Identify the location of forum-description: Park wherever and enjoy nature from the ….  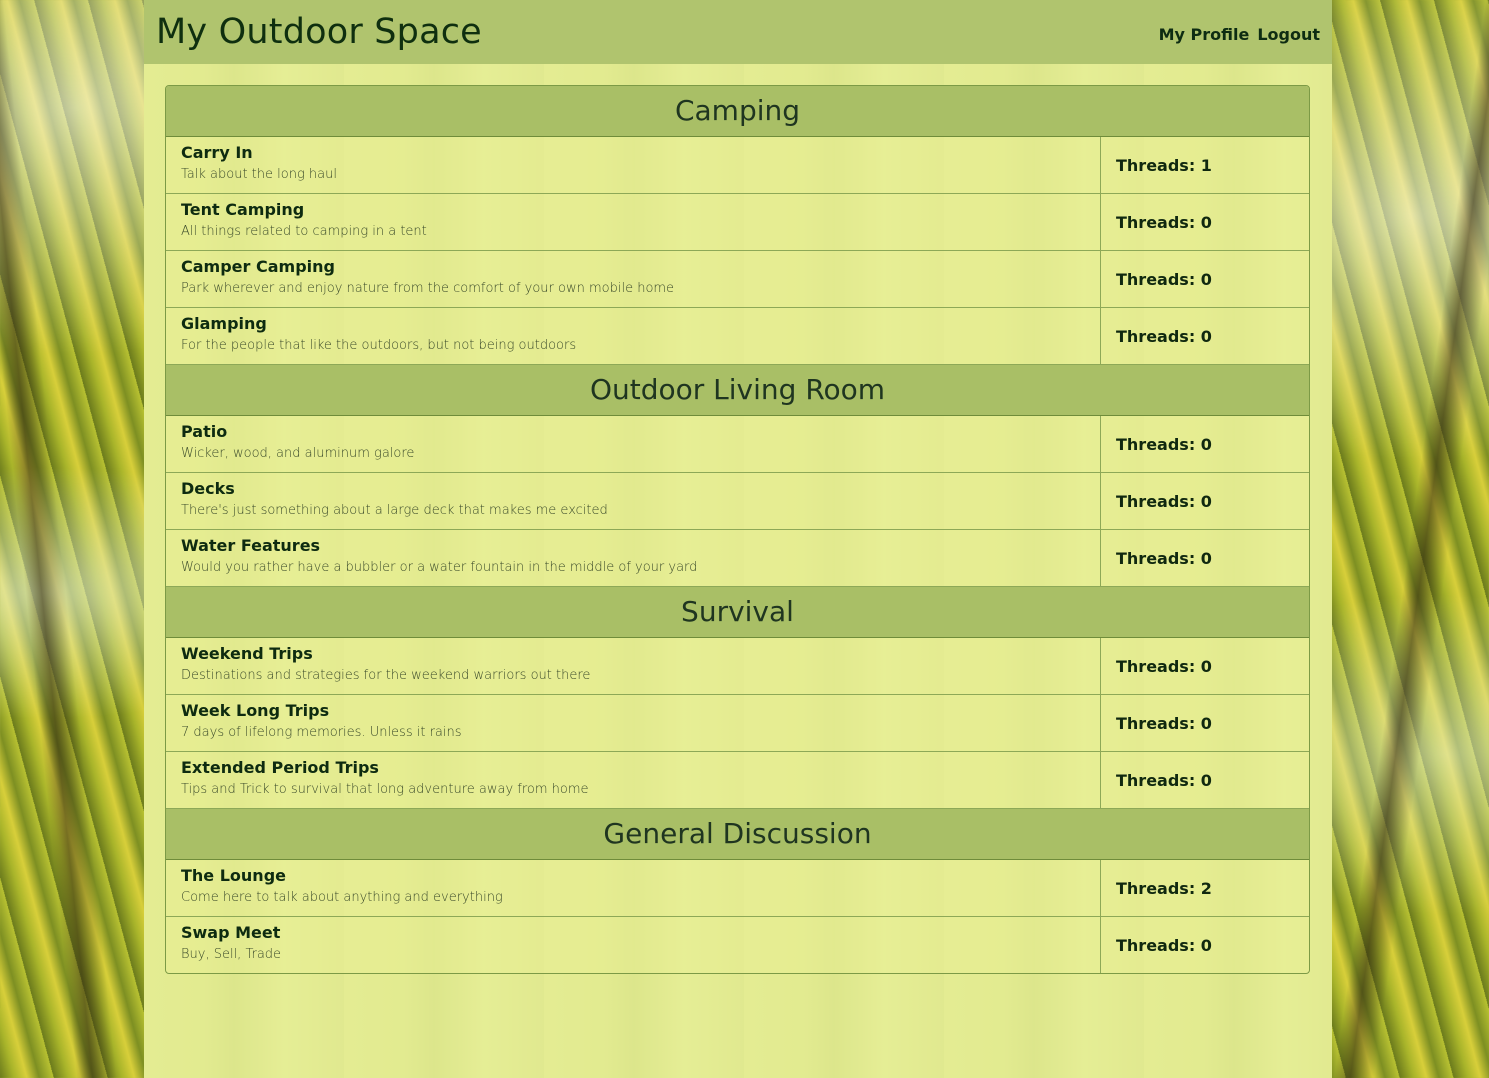
(428, 288).